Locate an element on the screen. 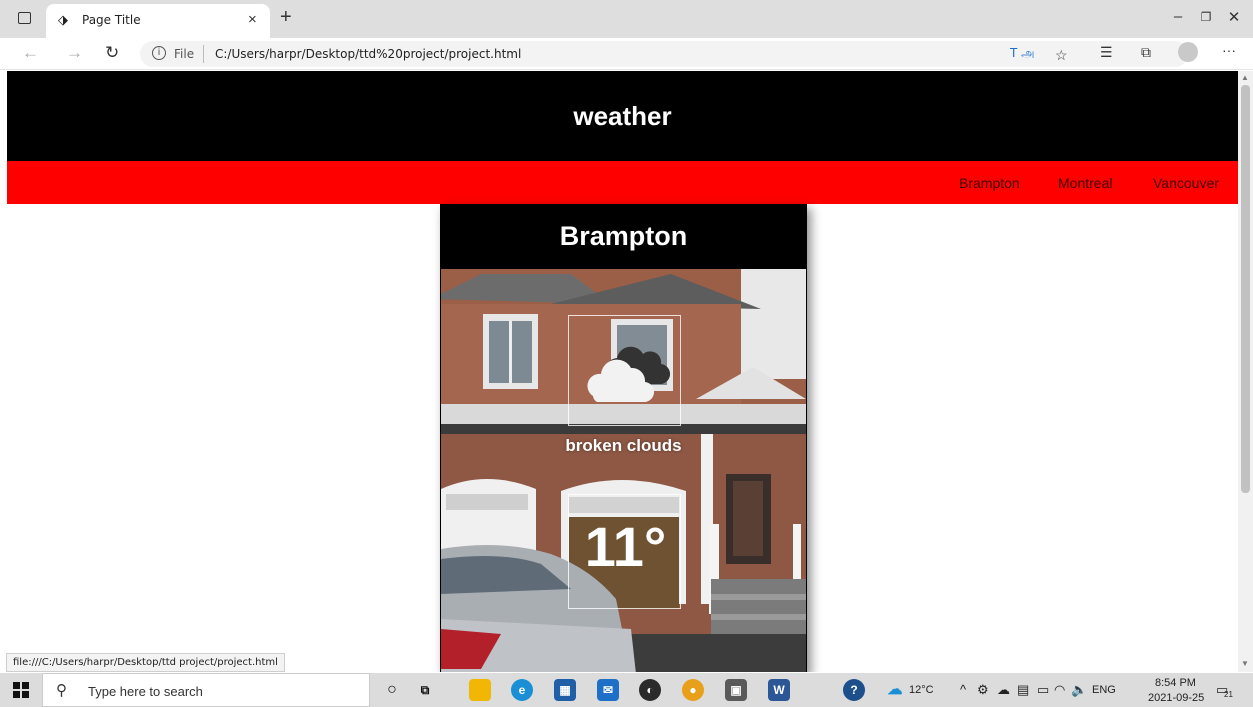  tab-title: Page Title is located at coordinates (111, 20).